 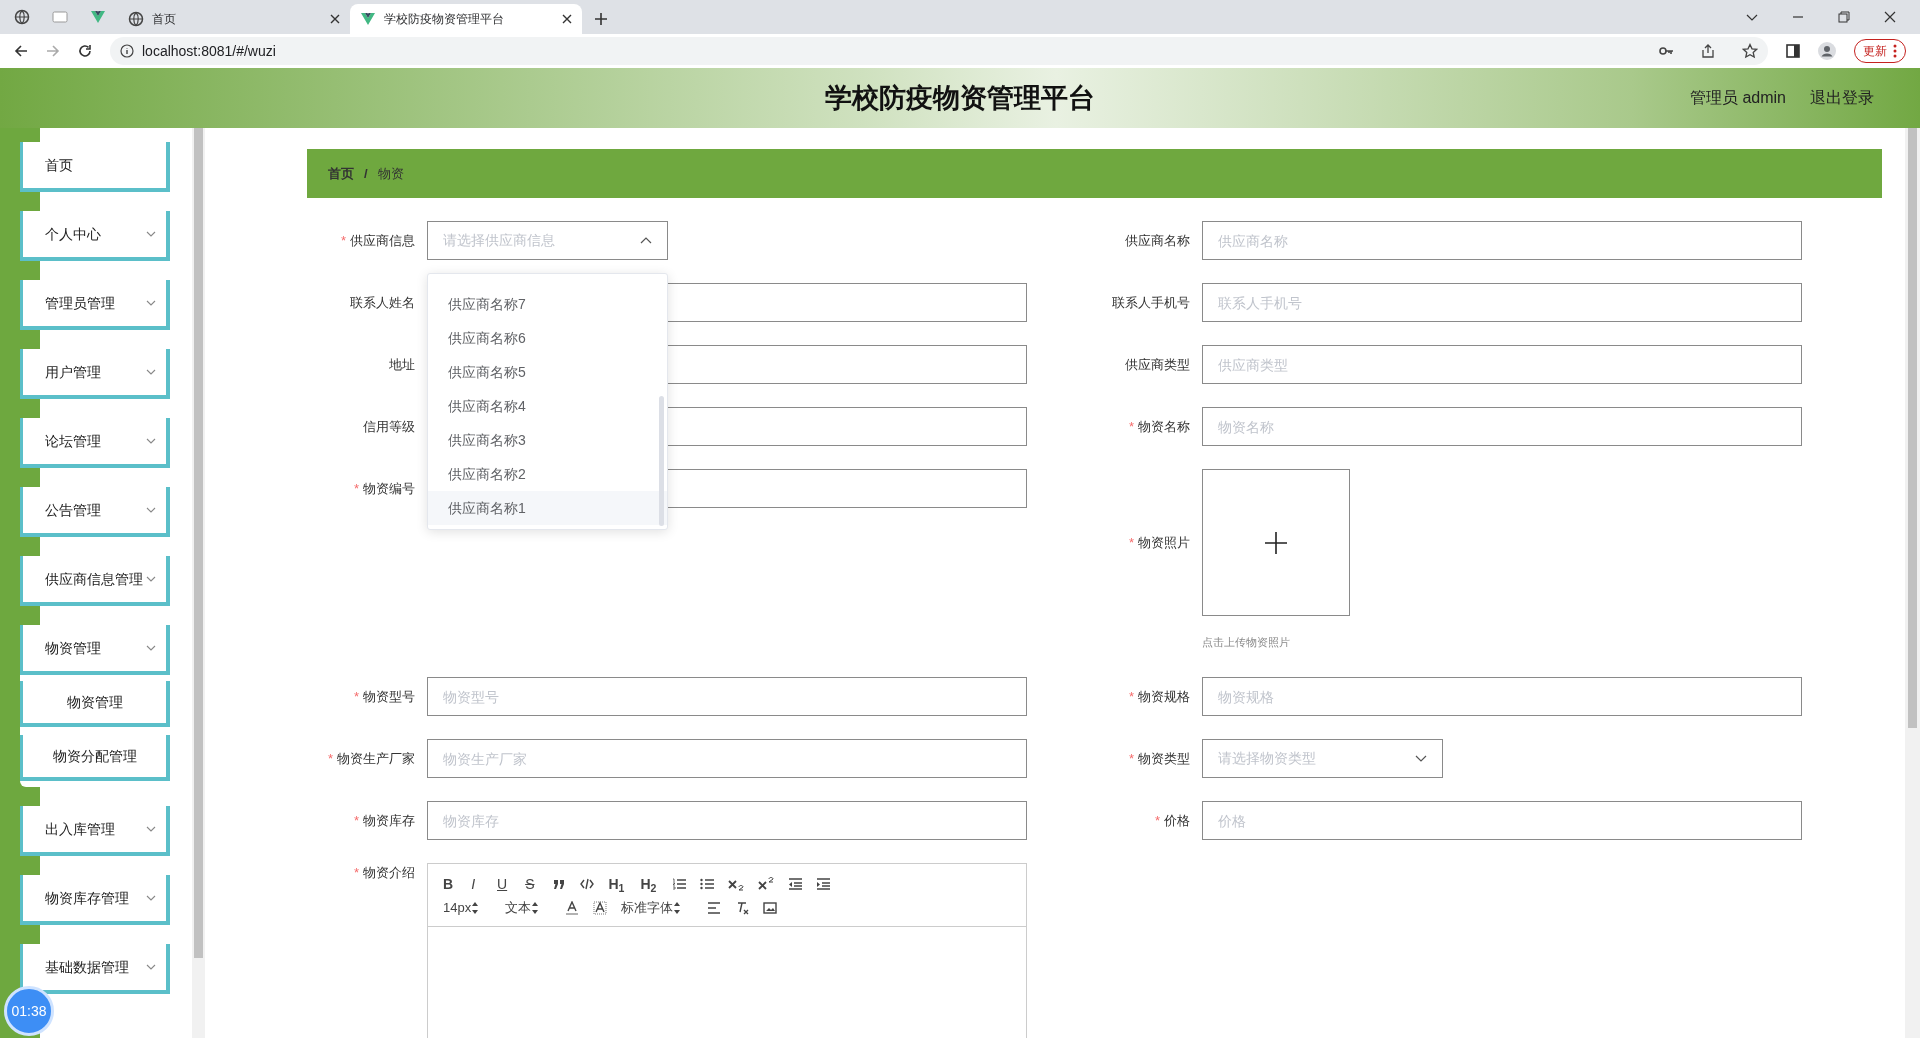 I want to click on menu-item: 管理员管理, so click(x=95, y=305).